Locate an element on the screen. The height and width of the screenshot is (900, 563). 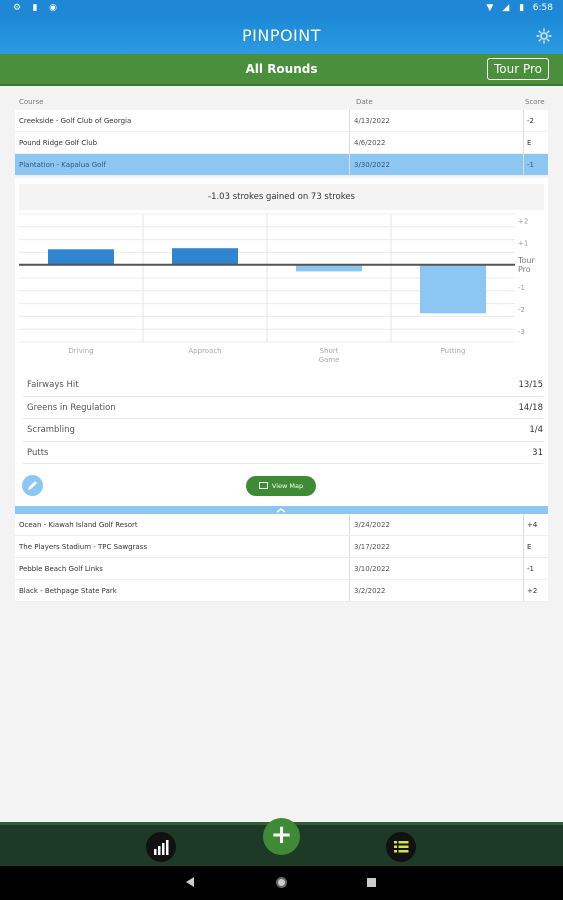
tour-pro-button: Tour Pro is located at coordinates (517, 69).